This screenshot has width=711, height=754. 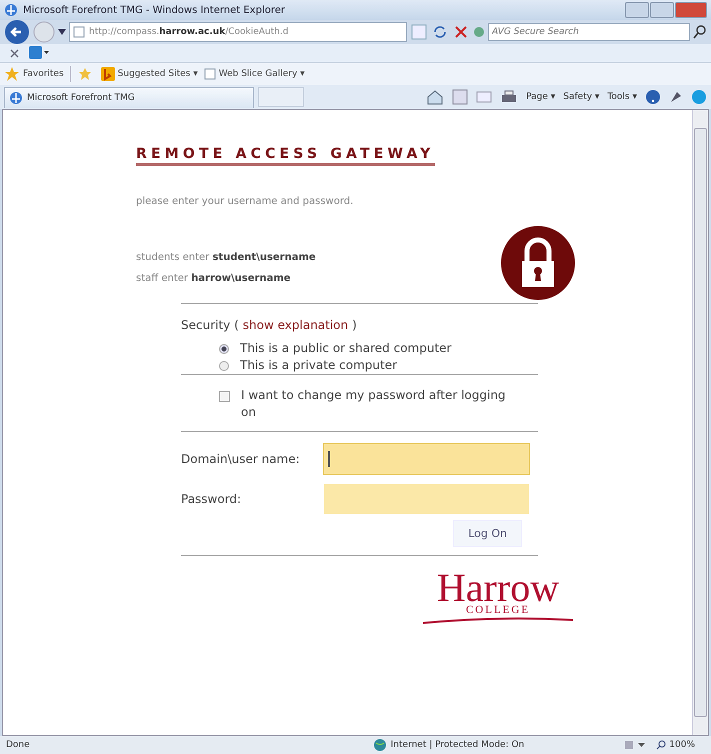 I want to click on scrollbar, so click(x=700, y=422).